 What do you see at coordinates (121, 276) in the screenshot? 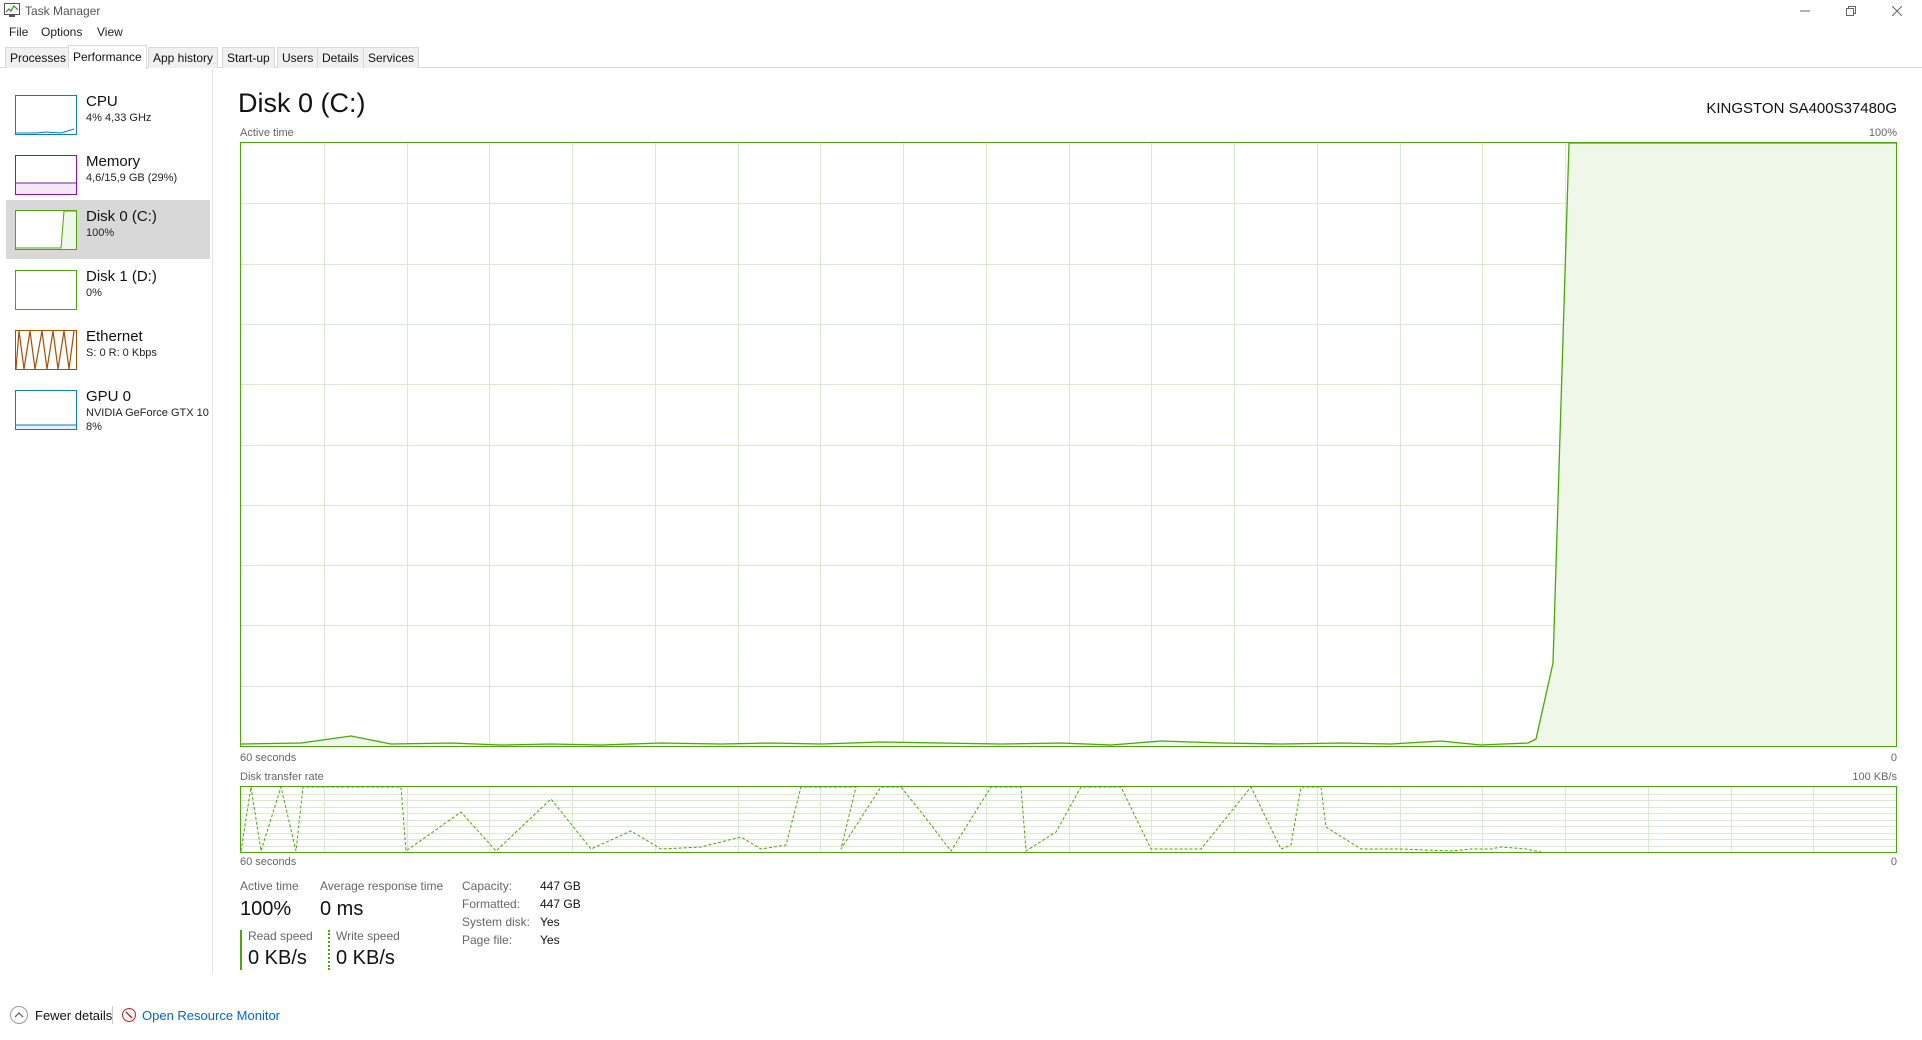
I see `sidebar-item-label: Disk 1 (D:)` at bounding box center [121, 276].